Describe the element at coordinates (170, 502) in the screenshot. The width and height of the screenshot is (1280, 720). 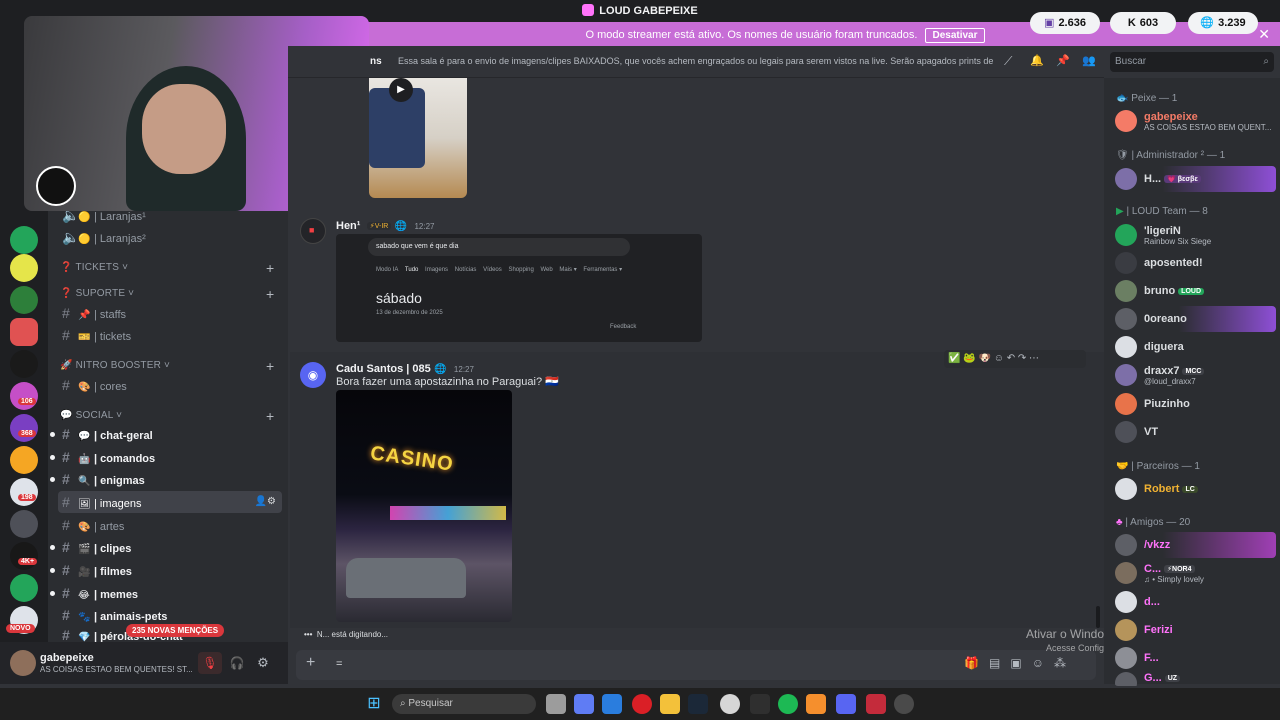
I see `channel-imagens: # 🖼 | imagens 👤⚙` at that location.